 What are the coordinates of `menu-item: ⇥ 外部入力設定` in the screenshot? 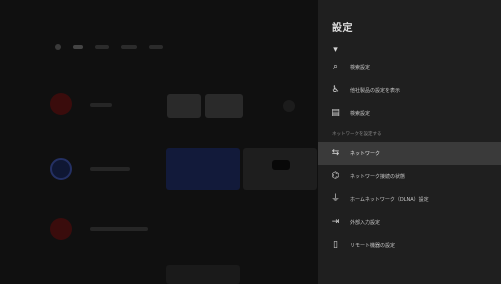 It's located at (409, 222).